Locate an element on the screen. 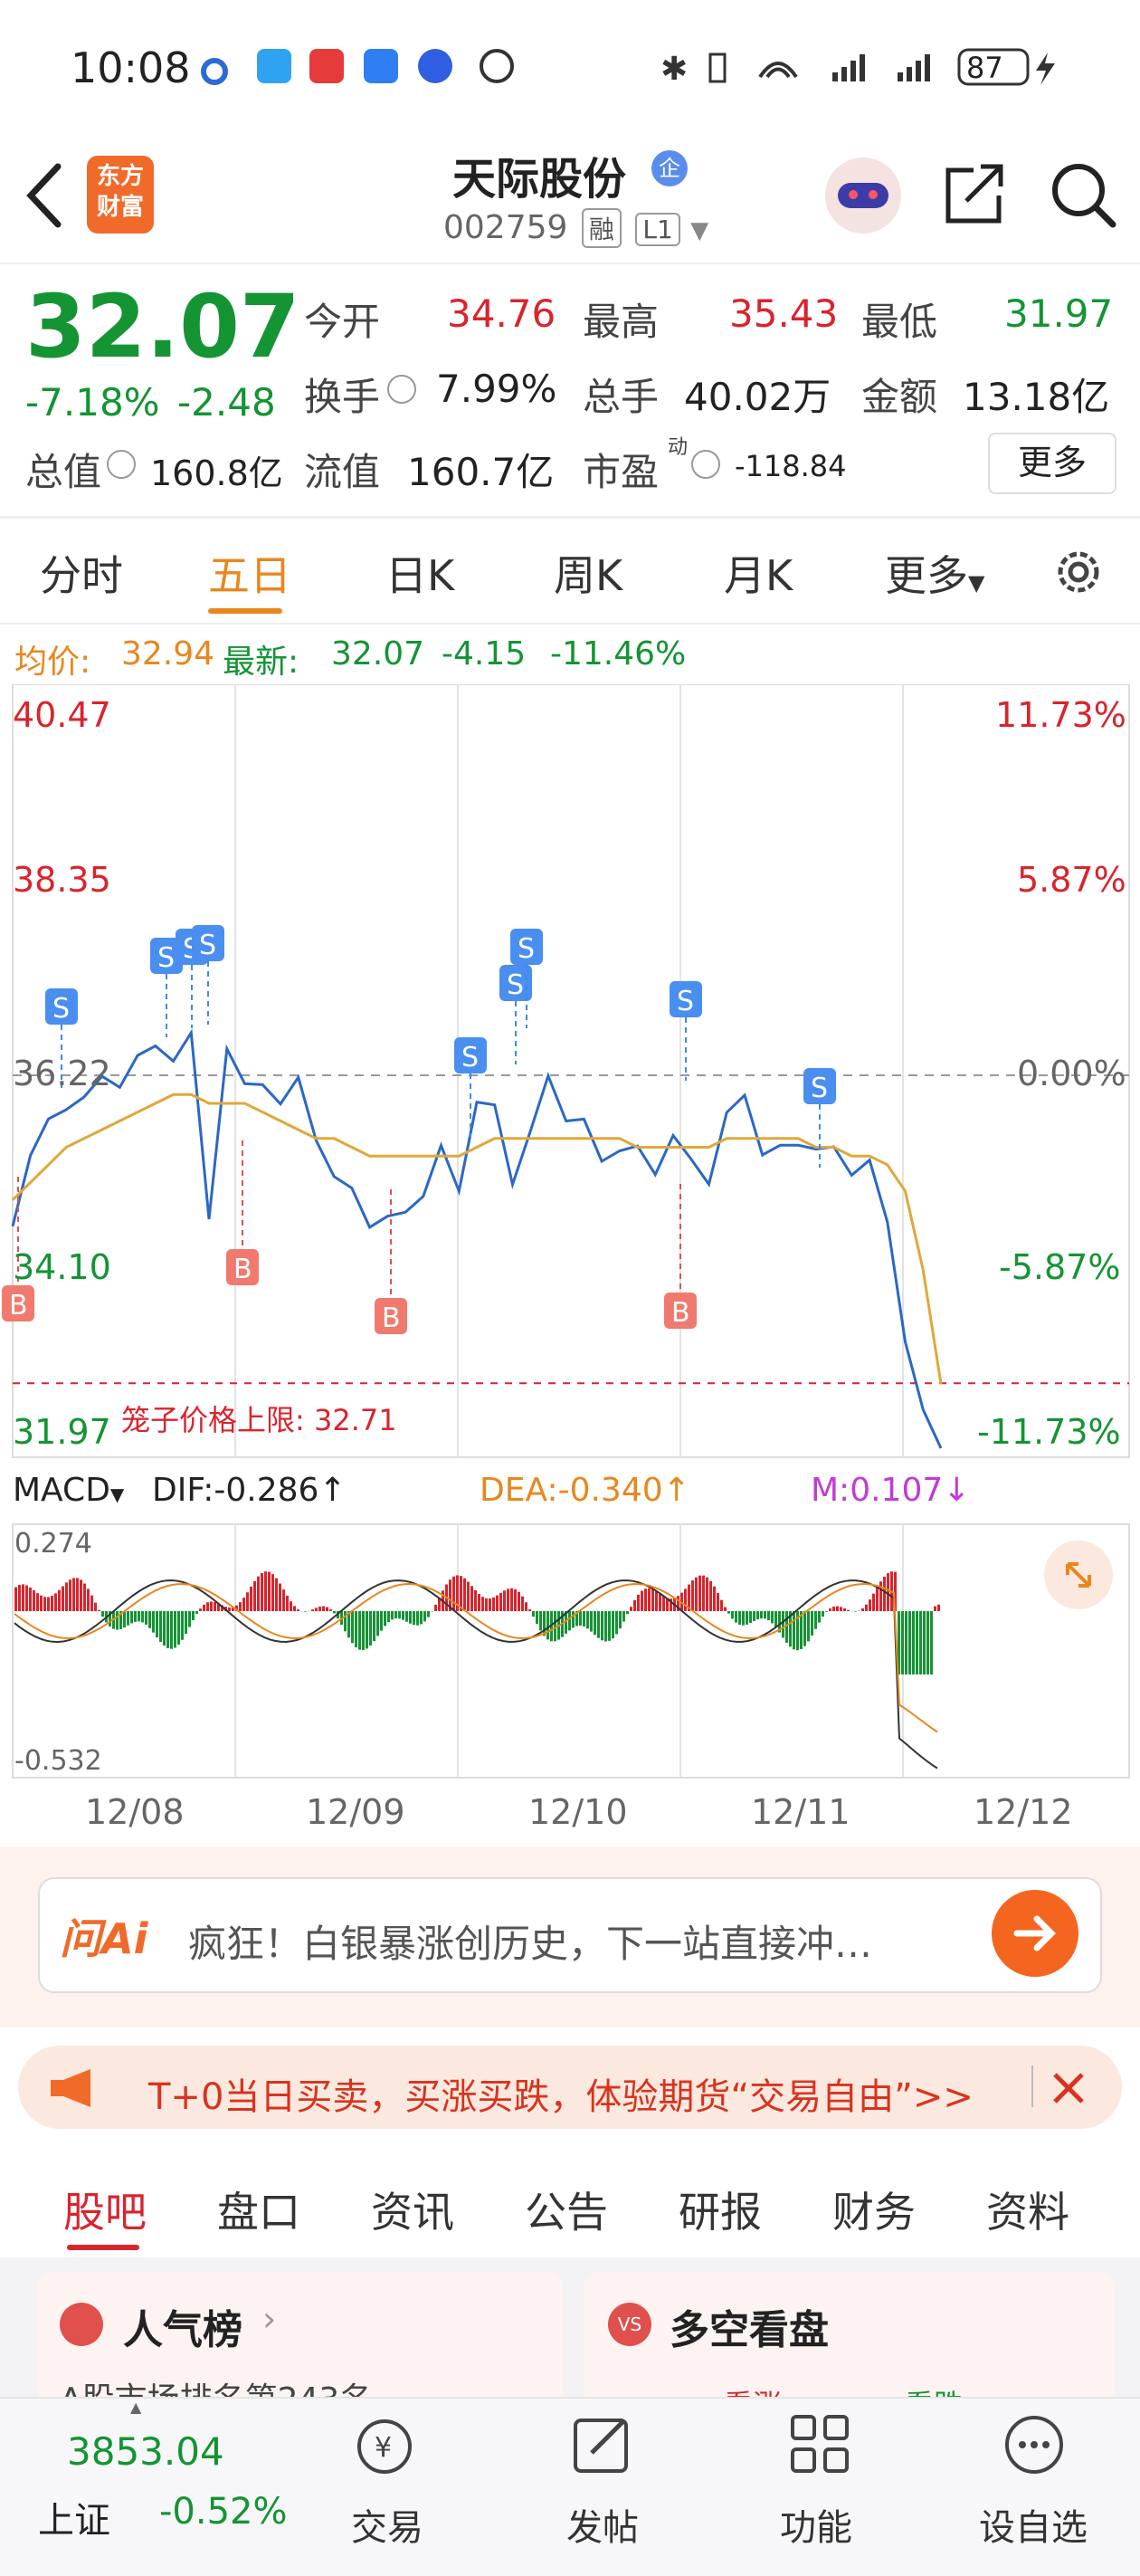  mktcap-label: 总值 is located at coordinates (63, 469).